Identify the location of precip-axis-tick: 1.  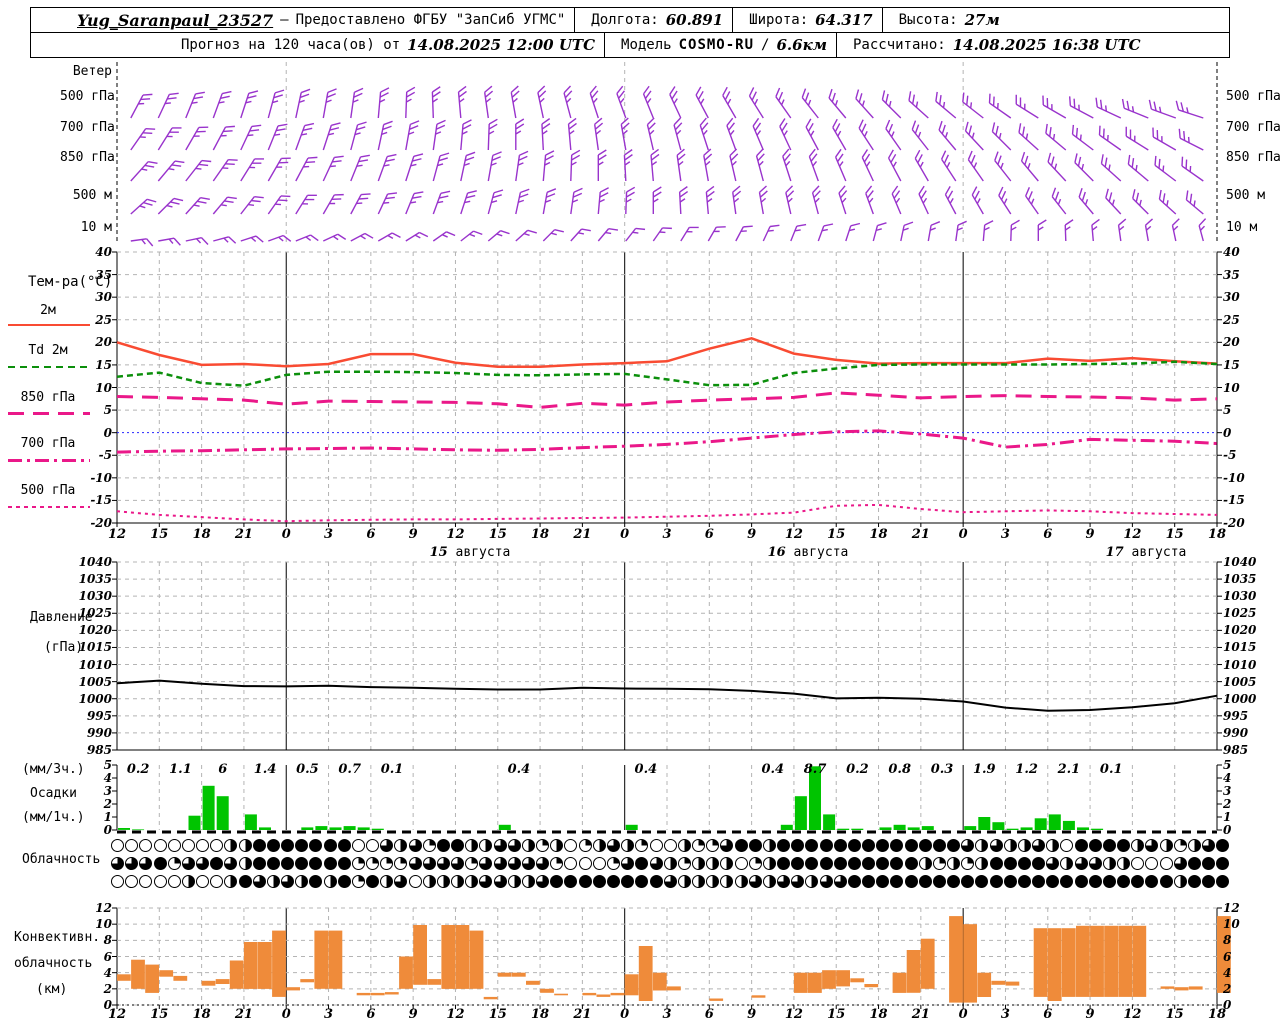
(107, 817).